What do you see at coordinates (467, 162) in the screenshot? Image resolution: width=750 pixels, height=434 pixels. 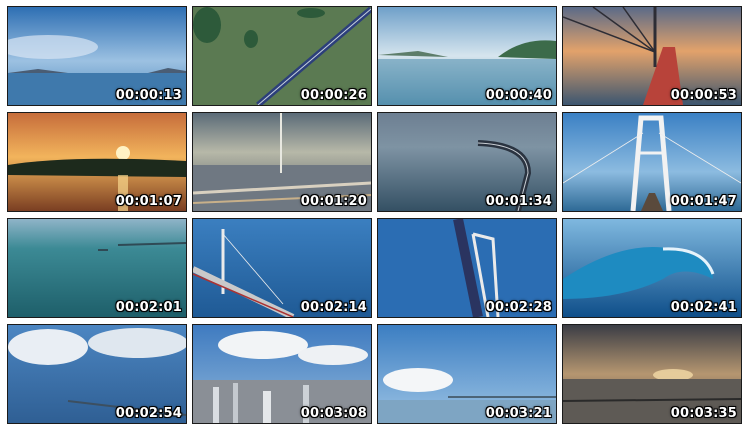 I see `thumbnail-7: 00:01:34` at bounding box center [467, 162].